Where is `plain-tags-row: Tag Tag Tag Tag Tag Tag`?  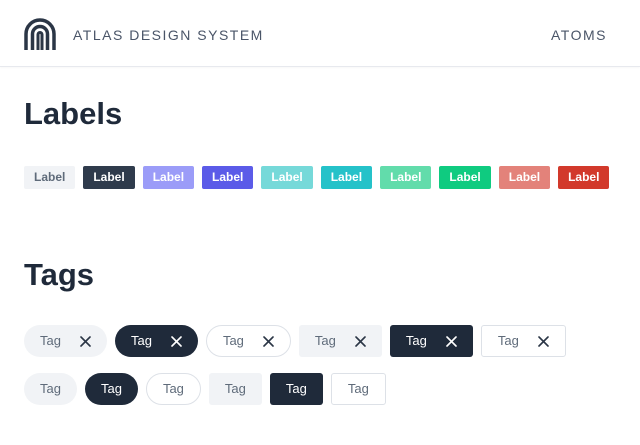
plain-tags-row: Tag Tag Tag Tag Tag Tag is located at coordinates (209, 389).